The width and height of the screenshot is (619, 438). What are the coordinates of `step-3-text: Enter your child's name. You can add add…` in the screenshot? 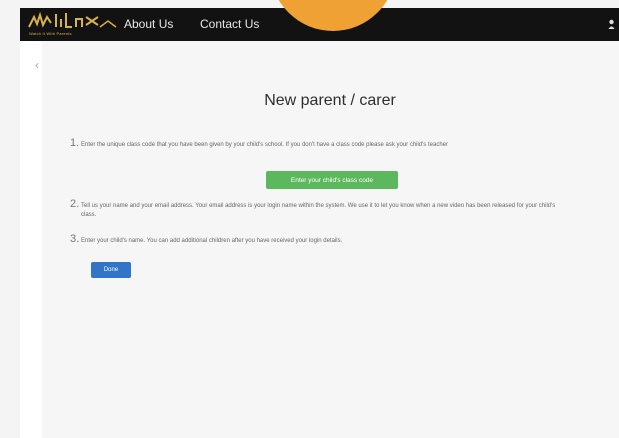 It's located at (212, 241).